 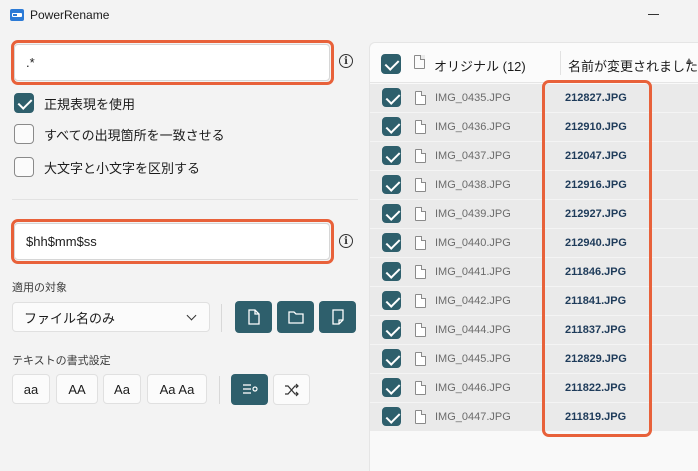 What do you see at coordinates (122, 168) in the screenshot?
I see `case-sensitive-label: 大文字と小文字を区別する` at bounding box center [122, 168].